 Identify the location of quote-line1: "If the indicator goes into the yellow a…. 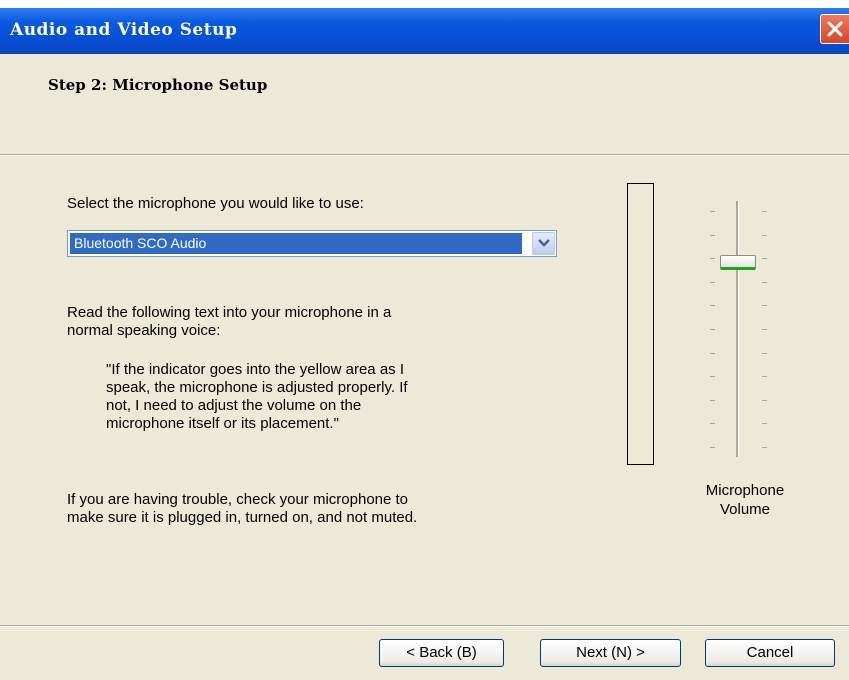
(255, 369).